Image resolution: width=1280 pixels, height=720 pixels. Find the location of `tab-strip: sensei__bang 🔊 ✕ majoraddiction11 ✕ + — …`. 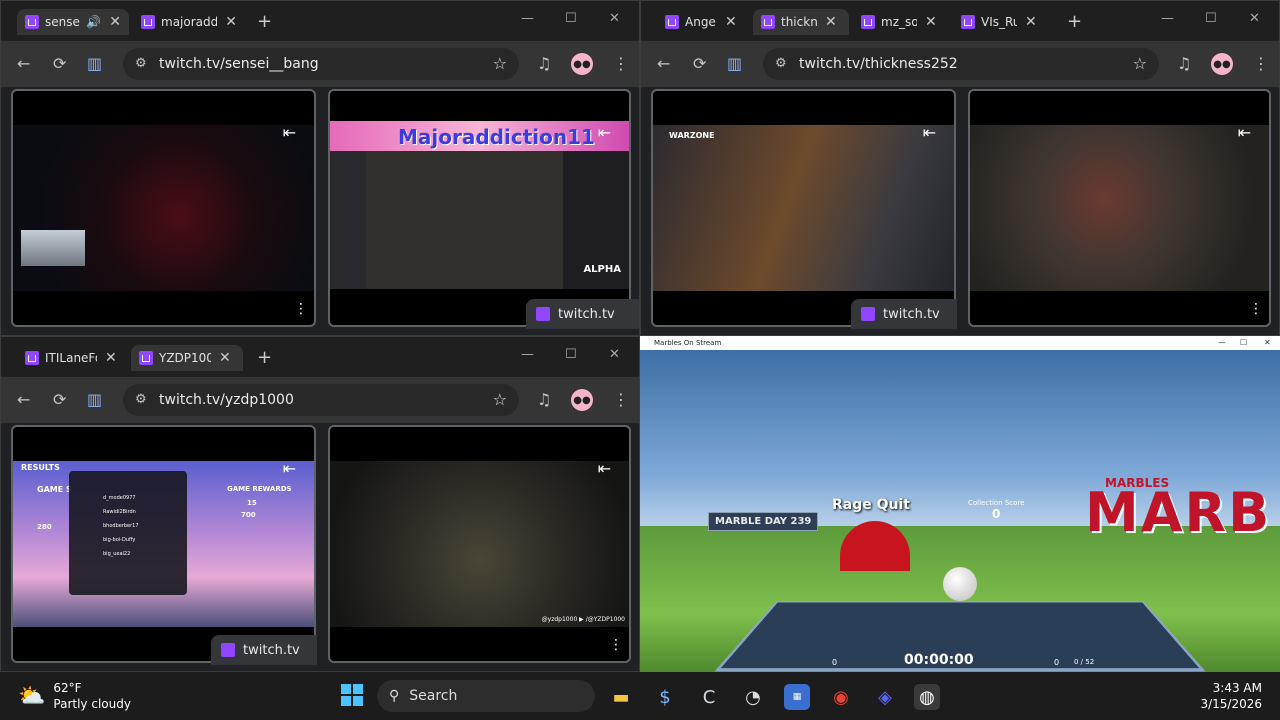

tab-strip: sensei__bang 🔊 ✕ majoraddiction11 ✕ + — … is located at coordinates (320, 21).